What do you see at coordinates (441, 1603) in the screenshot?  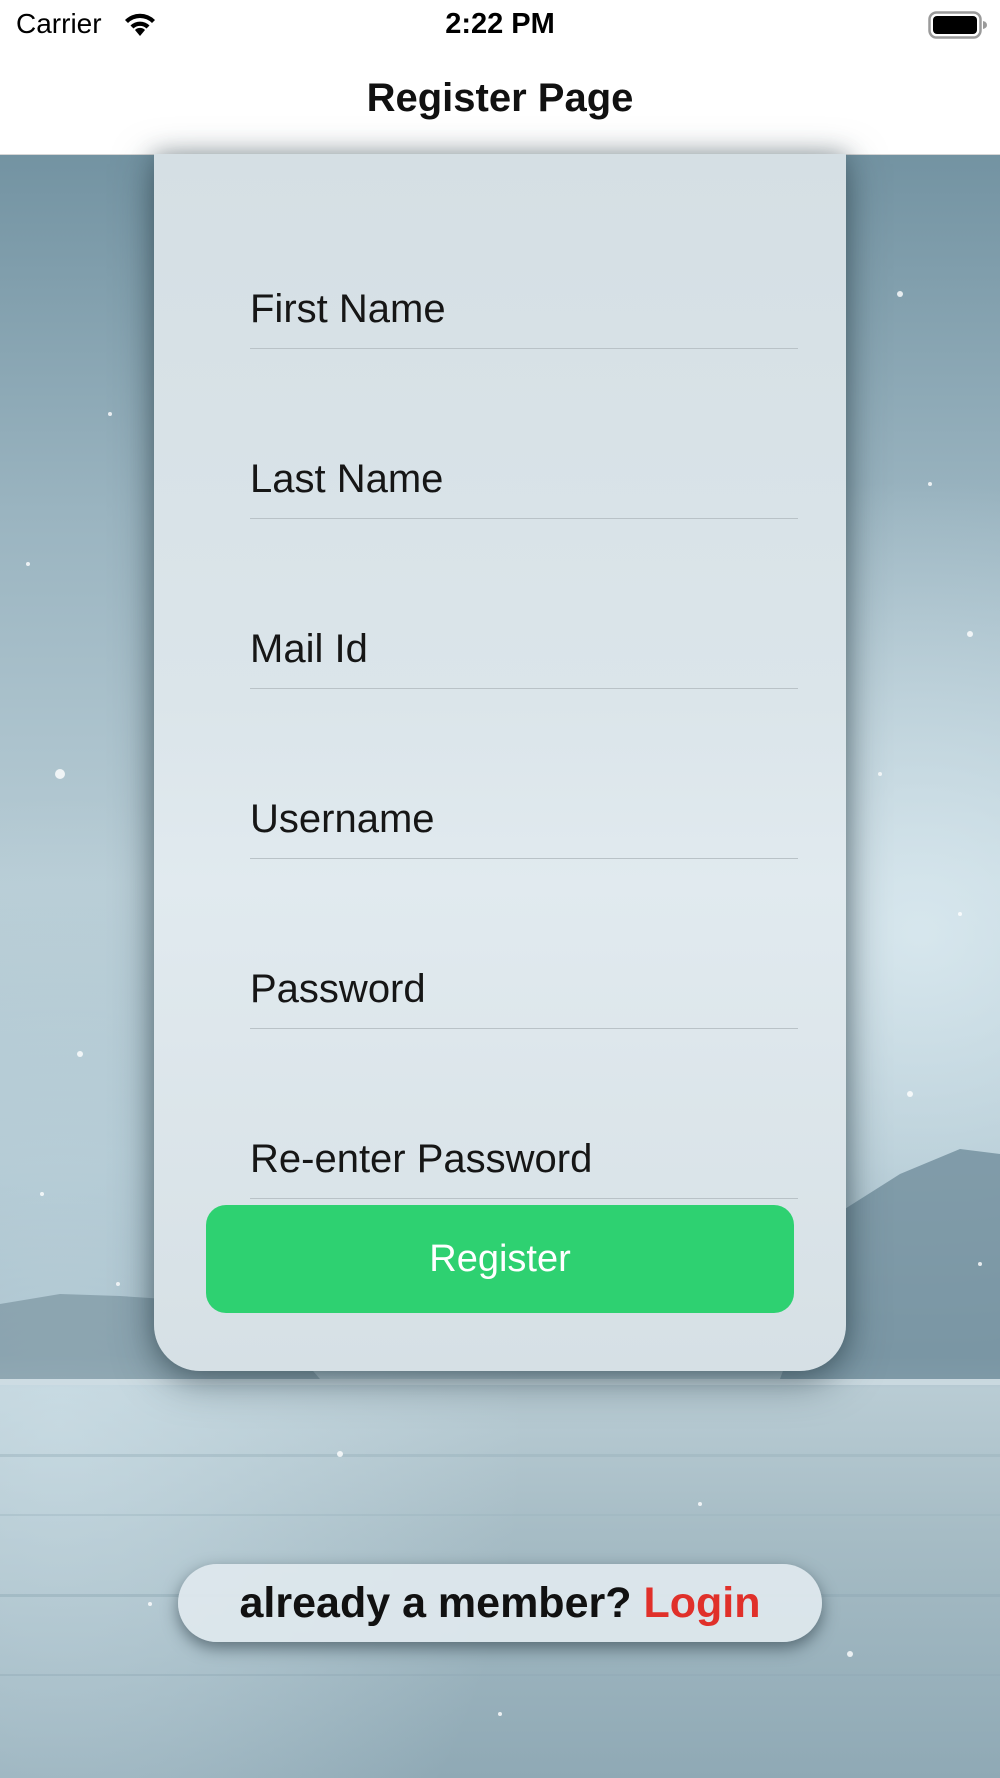 I see `login-prompt-text: already a member?` at bounding box center [441, 1603].